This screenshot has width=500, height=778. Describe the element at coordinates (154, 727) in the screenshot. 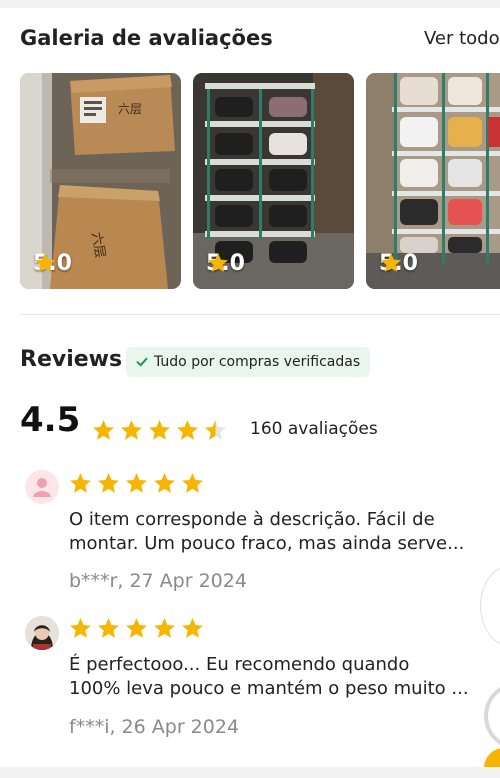

I see `review-author-date: f***i, 26 Apr 2024` at that location.